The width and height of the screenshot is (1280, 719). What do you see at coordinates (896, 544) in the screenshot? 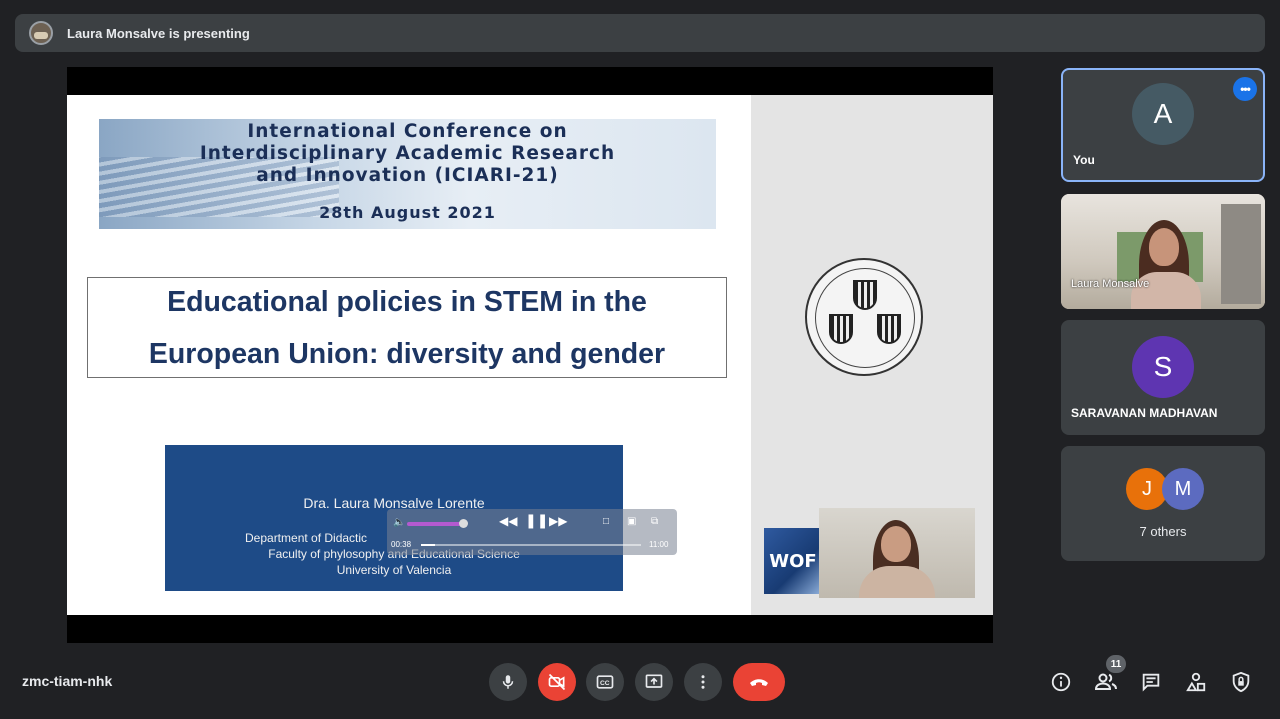
I see `speaker-face` at bounding box center [896, 544].